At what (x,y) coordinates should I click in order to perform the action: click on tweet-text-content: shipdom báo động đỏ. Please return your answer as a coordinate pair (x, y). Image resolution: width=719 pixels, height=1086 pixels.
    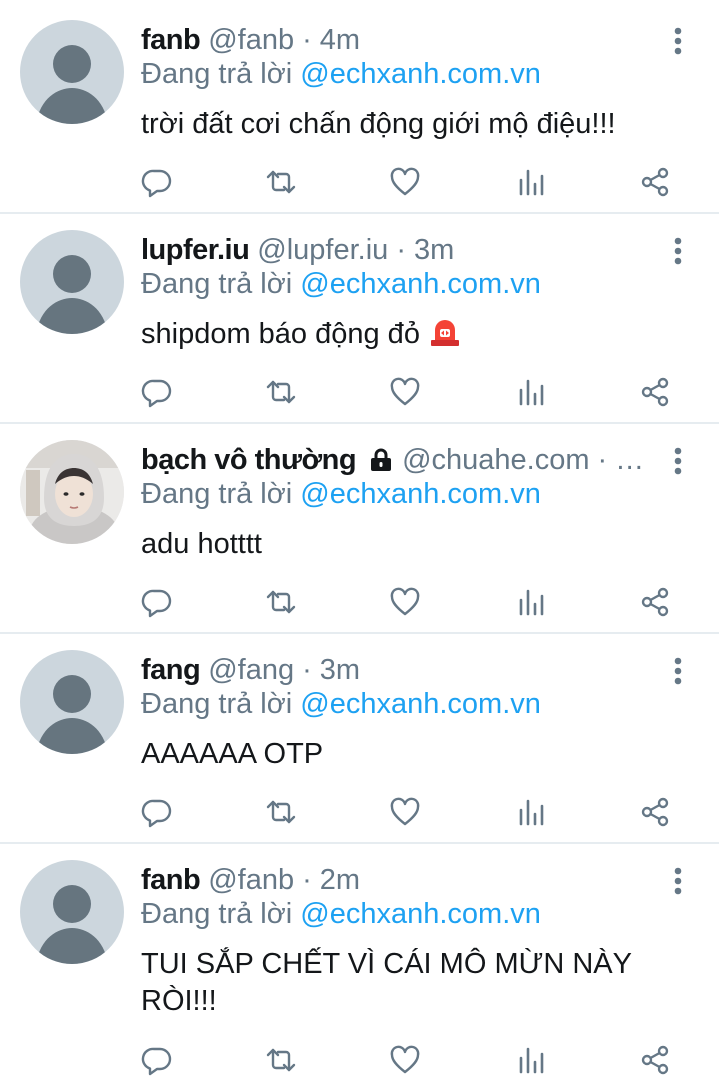
    Looking at the image, I should click on (280, 334).